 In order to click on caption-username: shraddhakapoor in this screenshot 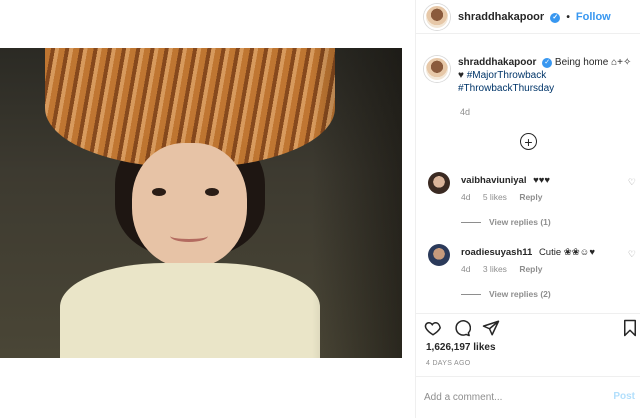, I will do `click(497, 62)`.